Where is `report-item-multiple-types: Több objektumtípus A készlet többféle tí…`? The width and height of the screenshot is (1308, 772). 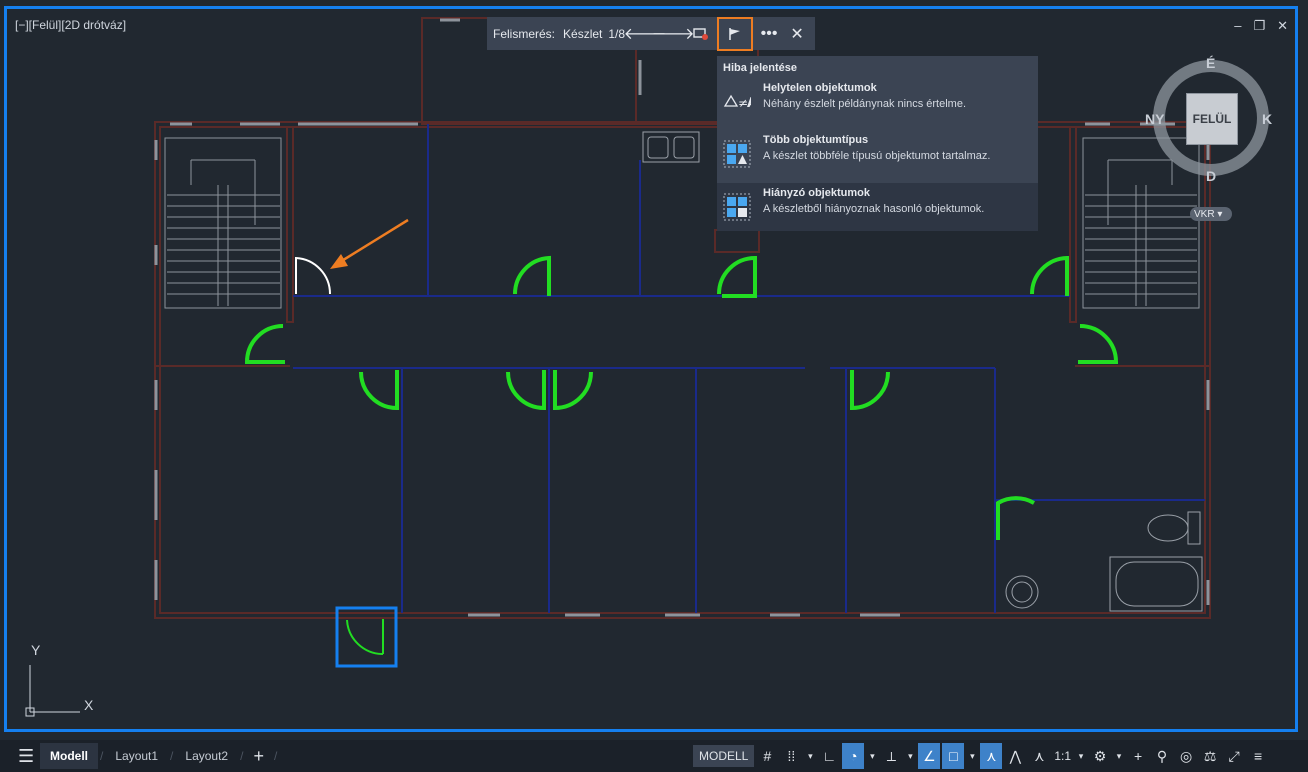
report-item-multiple-types: Több objektumtípus A készlet többféle tí… is located at coordinates (877, 154).